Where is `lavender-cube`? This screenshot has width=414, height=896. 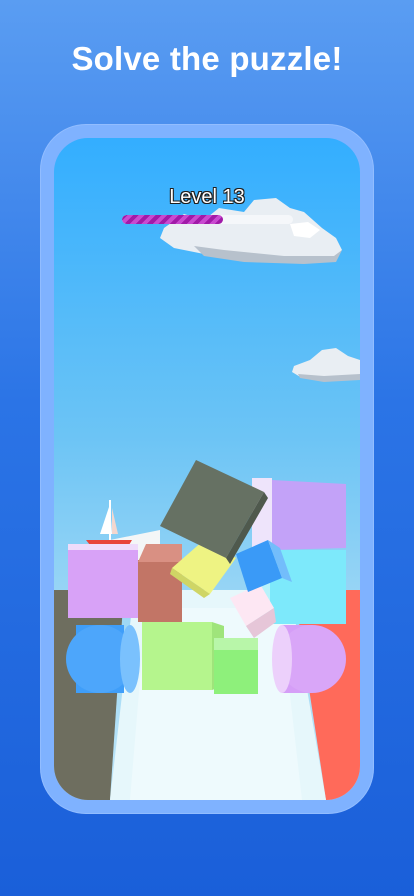
lavender-cube is located at coordinates (103, 581).